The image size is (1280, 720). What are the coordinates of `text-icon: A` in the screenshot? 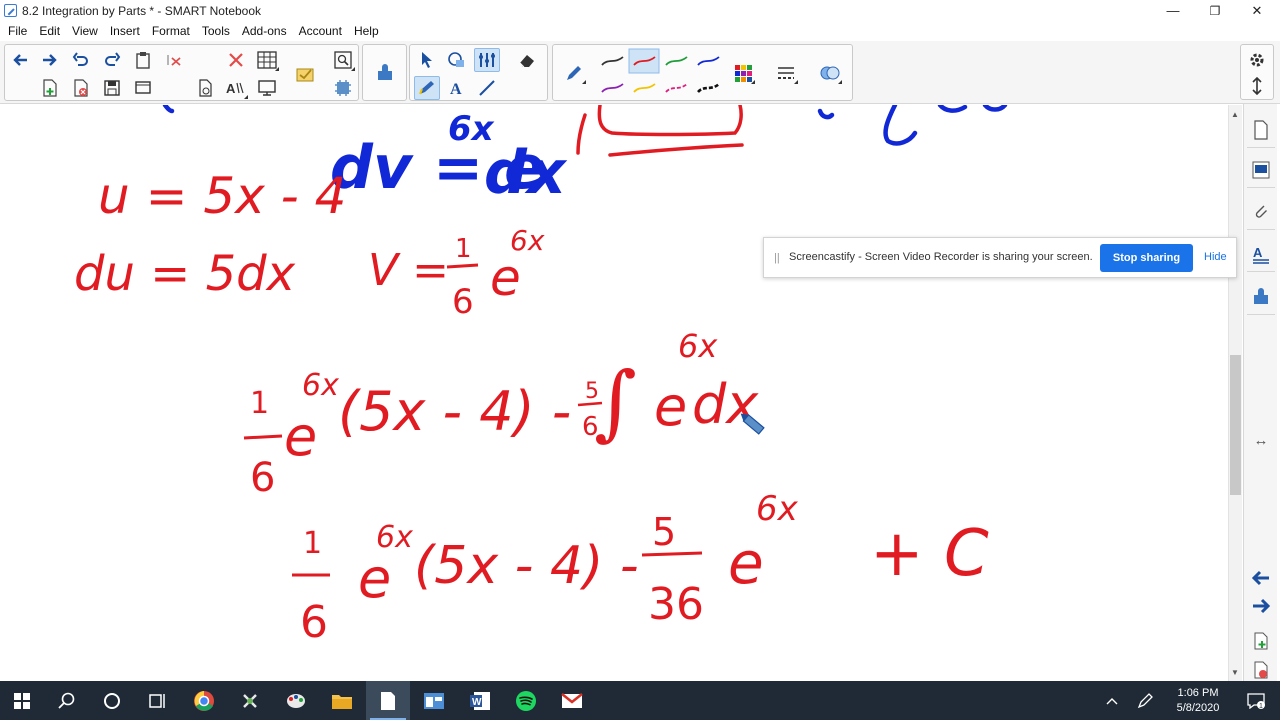 It's located at (457, 88).